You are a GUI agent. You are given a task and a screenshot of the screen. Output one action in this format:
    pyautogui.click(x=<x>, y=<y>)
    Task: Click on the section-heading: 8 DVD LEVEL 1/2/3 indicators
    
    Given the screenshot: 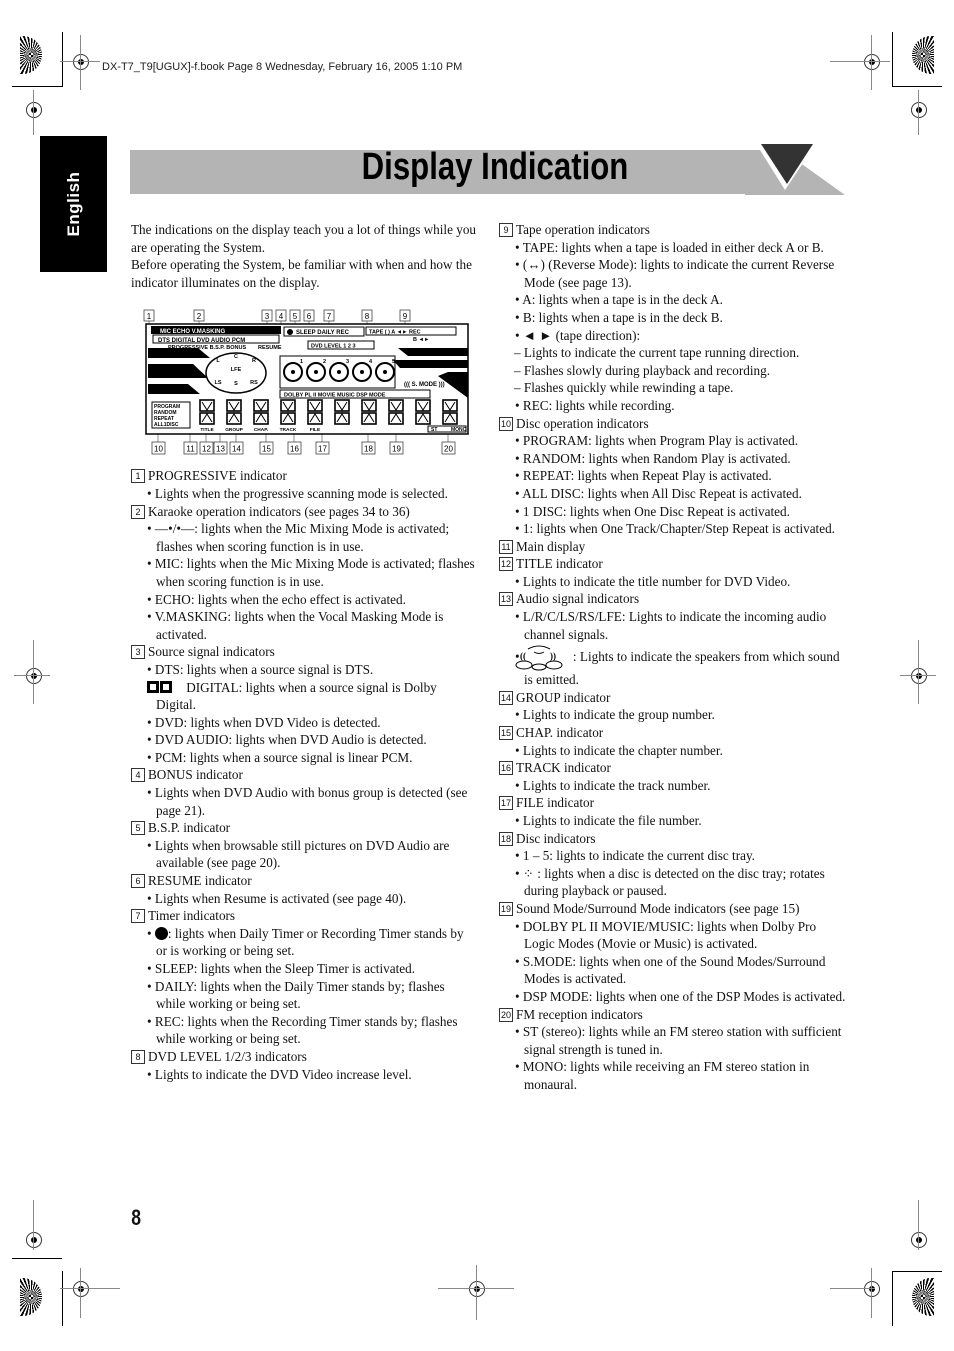 What is the action you would take?
    pyautogui.click(x=303, y=1057)
    